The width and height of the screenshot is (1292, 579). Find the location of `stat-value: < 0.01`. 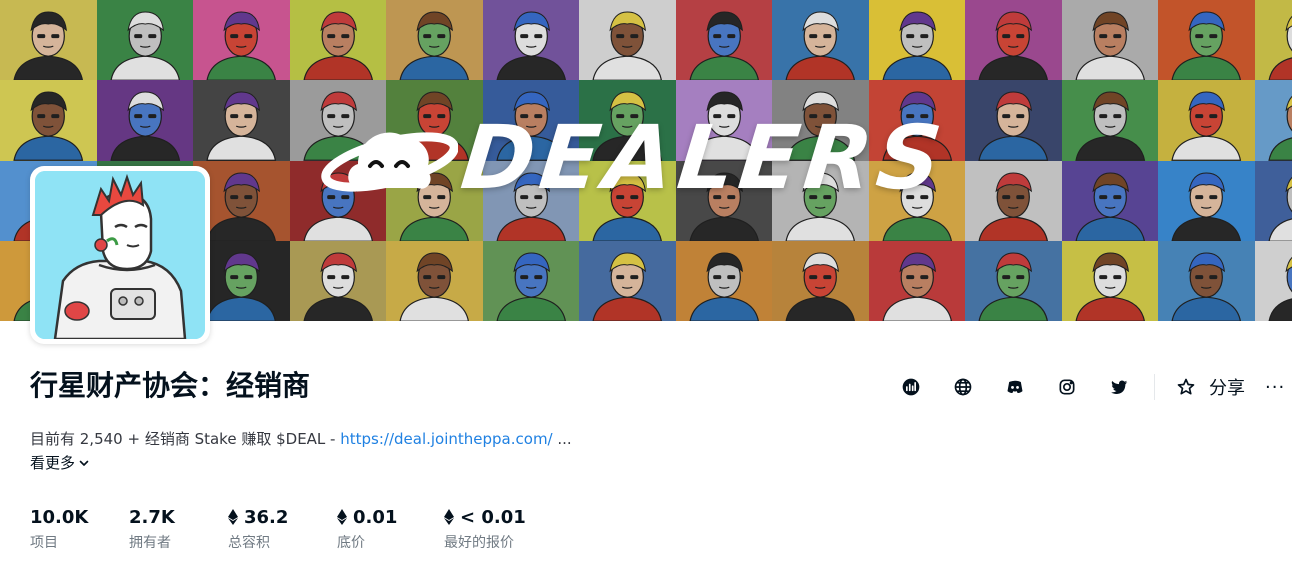

stat-value: < 0.01 is located at coordinates (493, 517).